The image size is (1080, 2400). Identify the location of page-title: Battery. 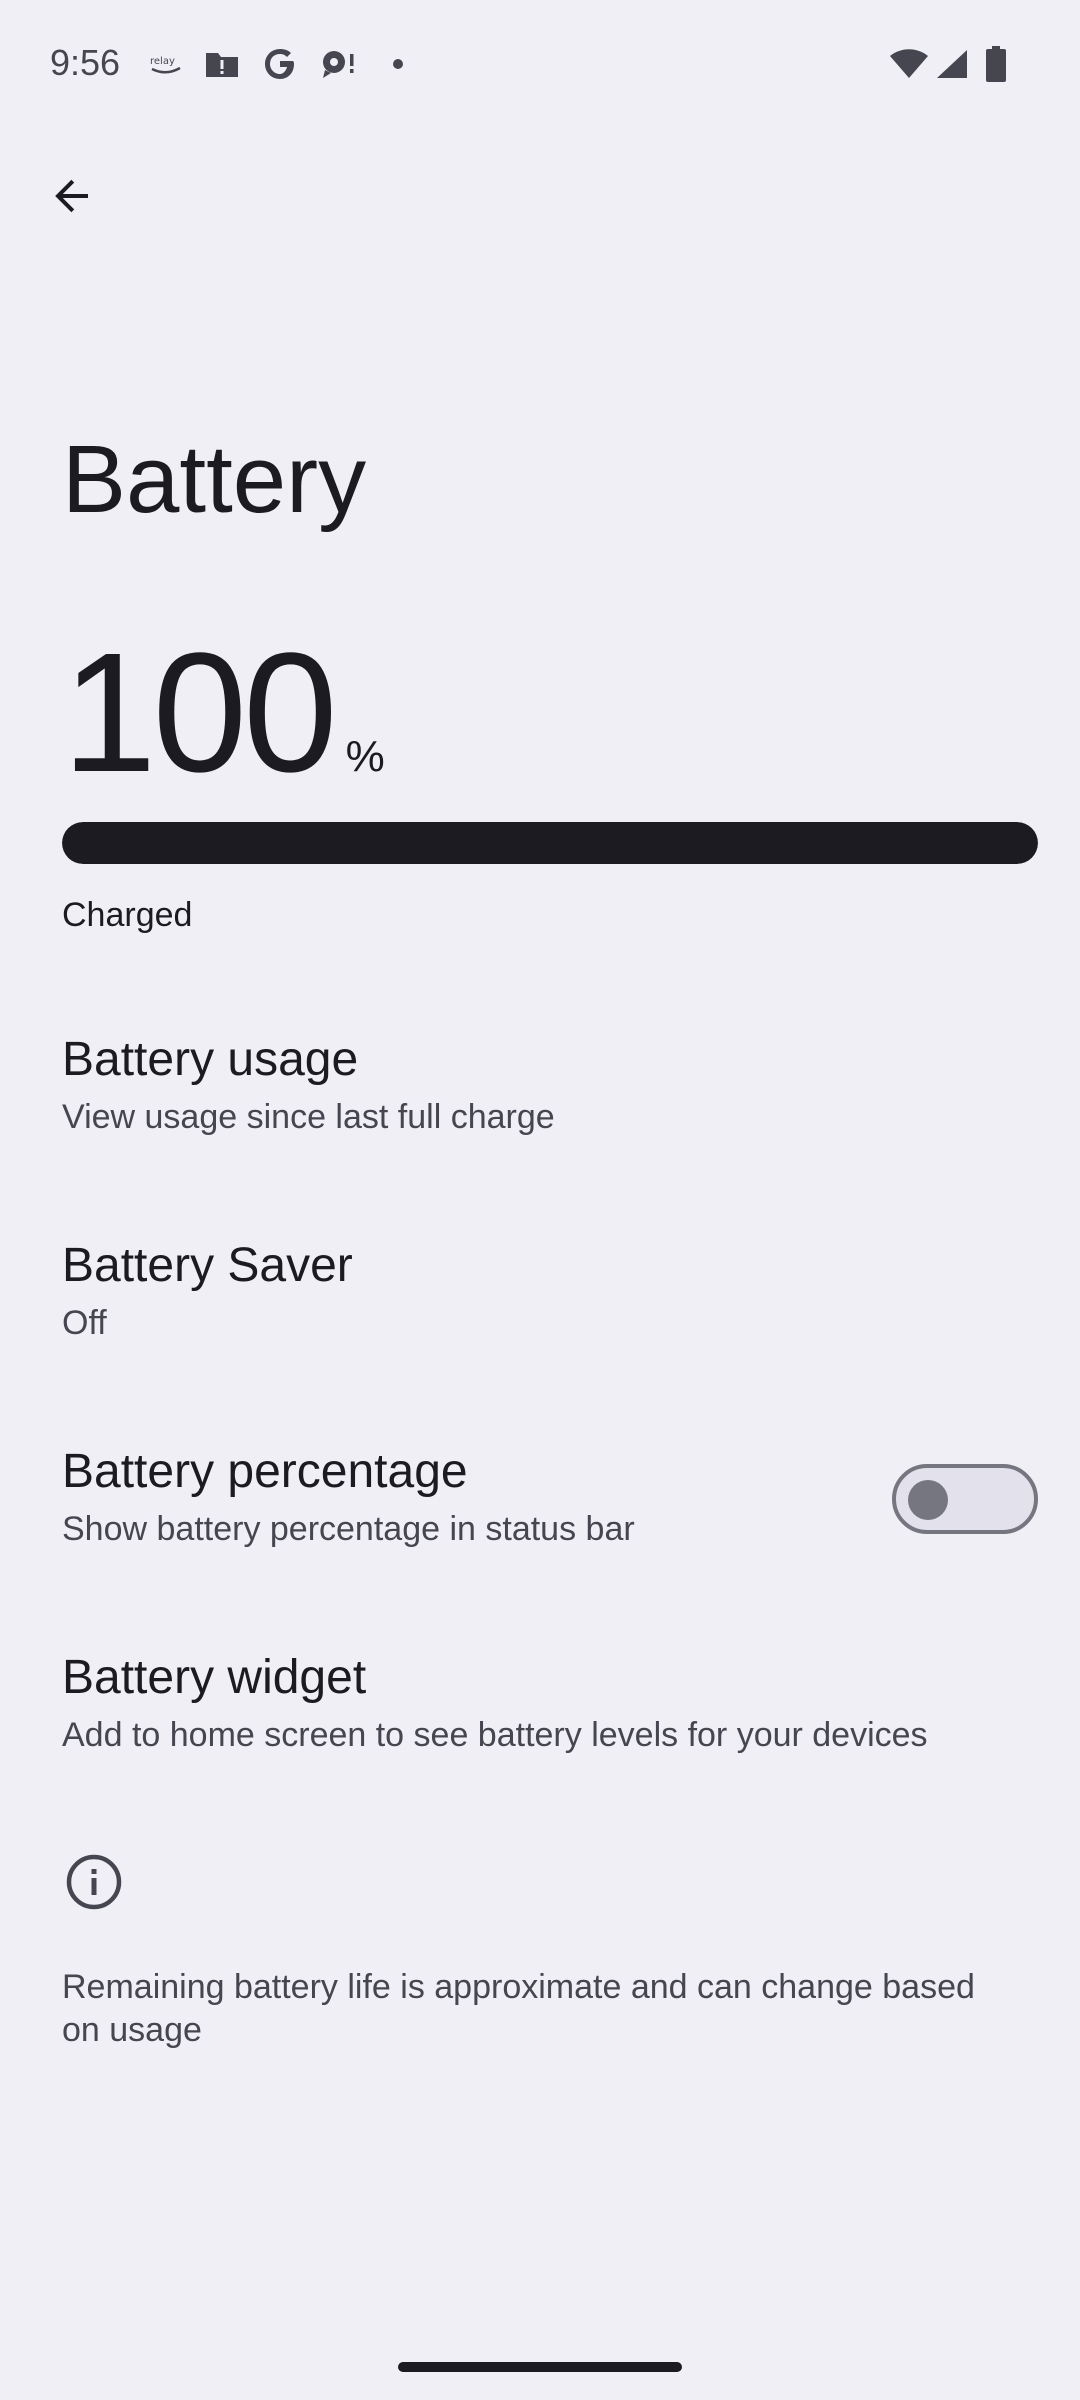
(214, 479).